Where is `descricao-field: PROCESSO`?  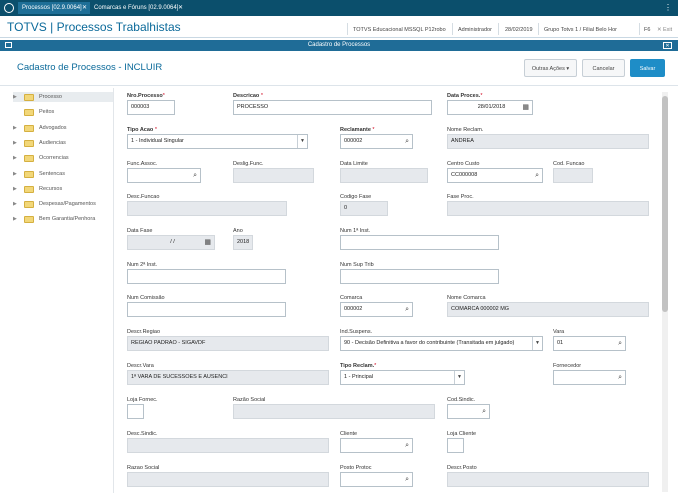
descricao-field: PROCESSO is located at coordinates (332, 107).